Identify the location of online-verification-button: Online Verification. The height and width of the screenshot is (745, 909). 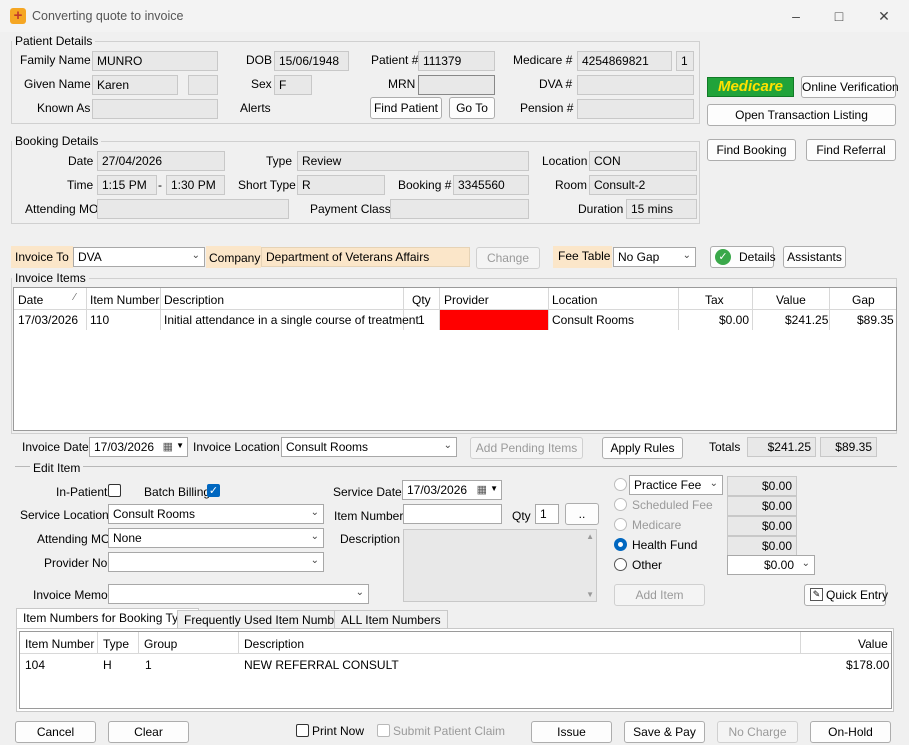
(850, 87).